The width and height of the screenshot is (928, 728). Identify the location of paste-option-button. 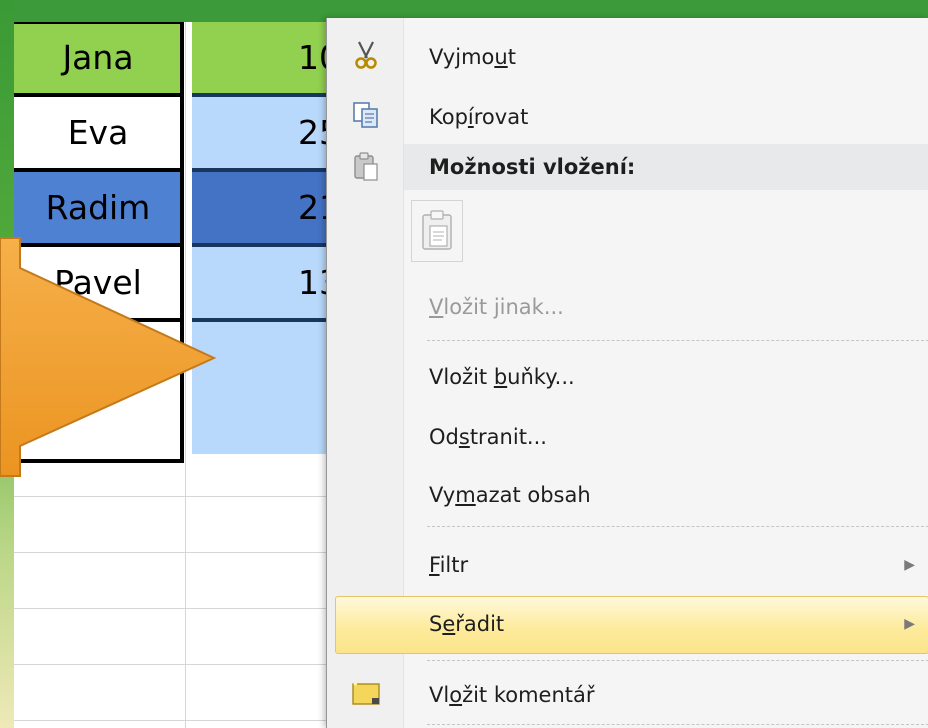
(437, 231).